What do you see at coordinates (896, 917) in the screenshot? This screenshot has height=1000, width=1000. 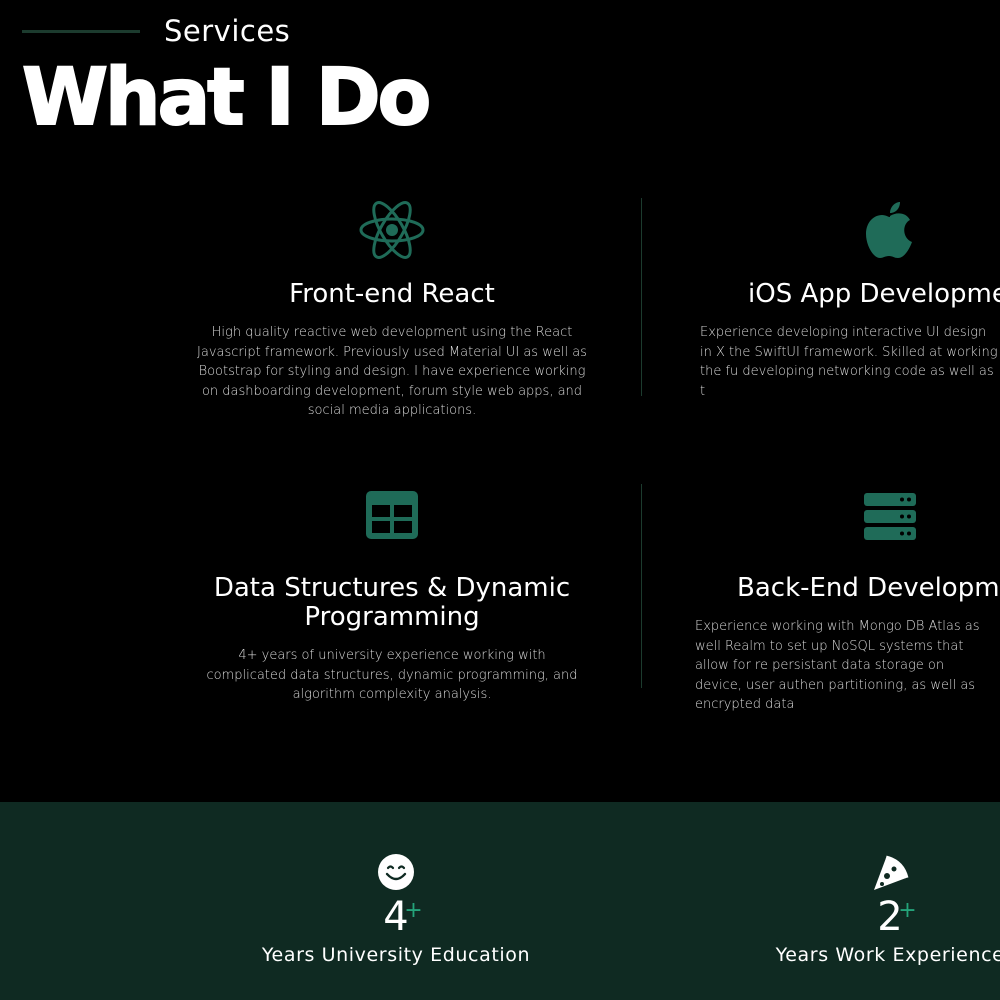 I see `stat-value: 2 +` at bounding box center [896, 917].